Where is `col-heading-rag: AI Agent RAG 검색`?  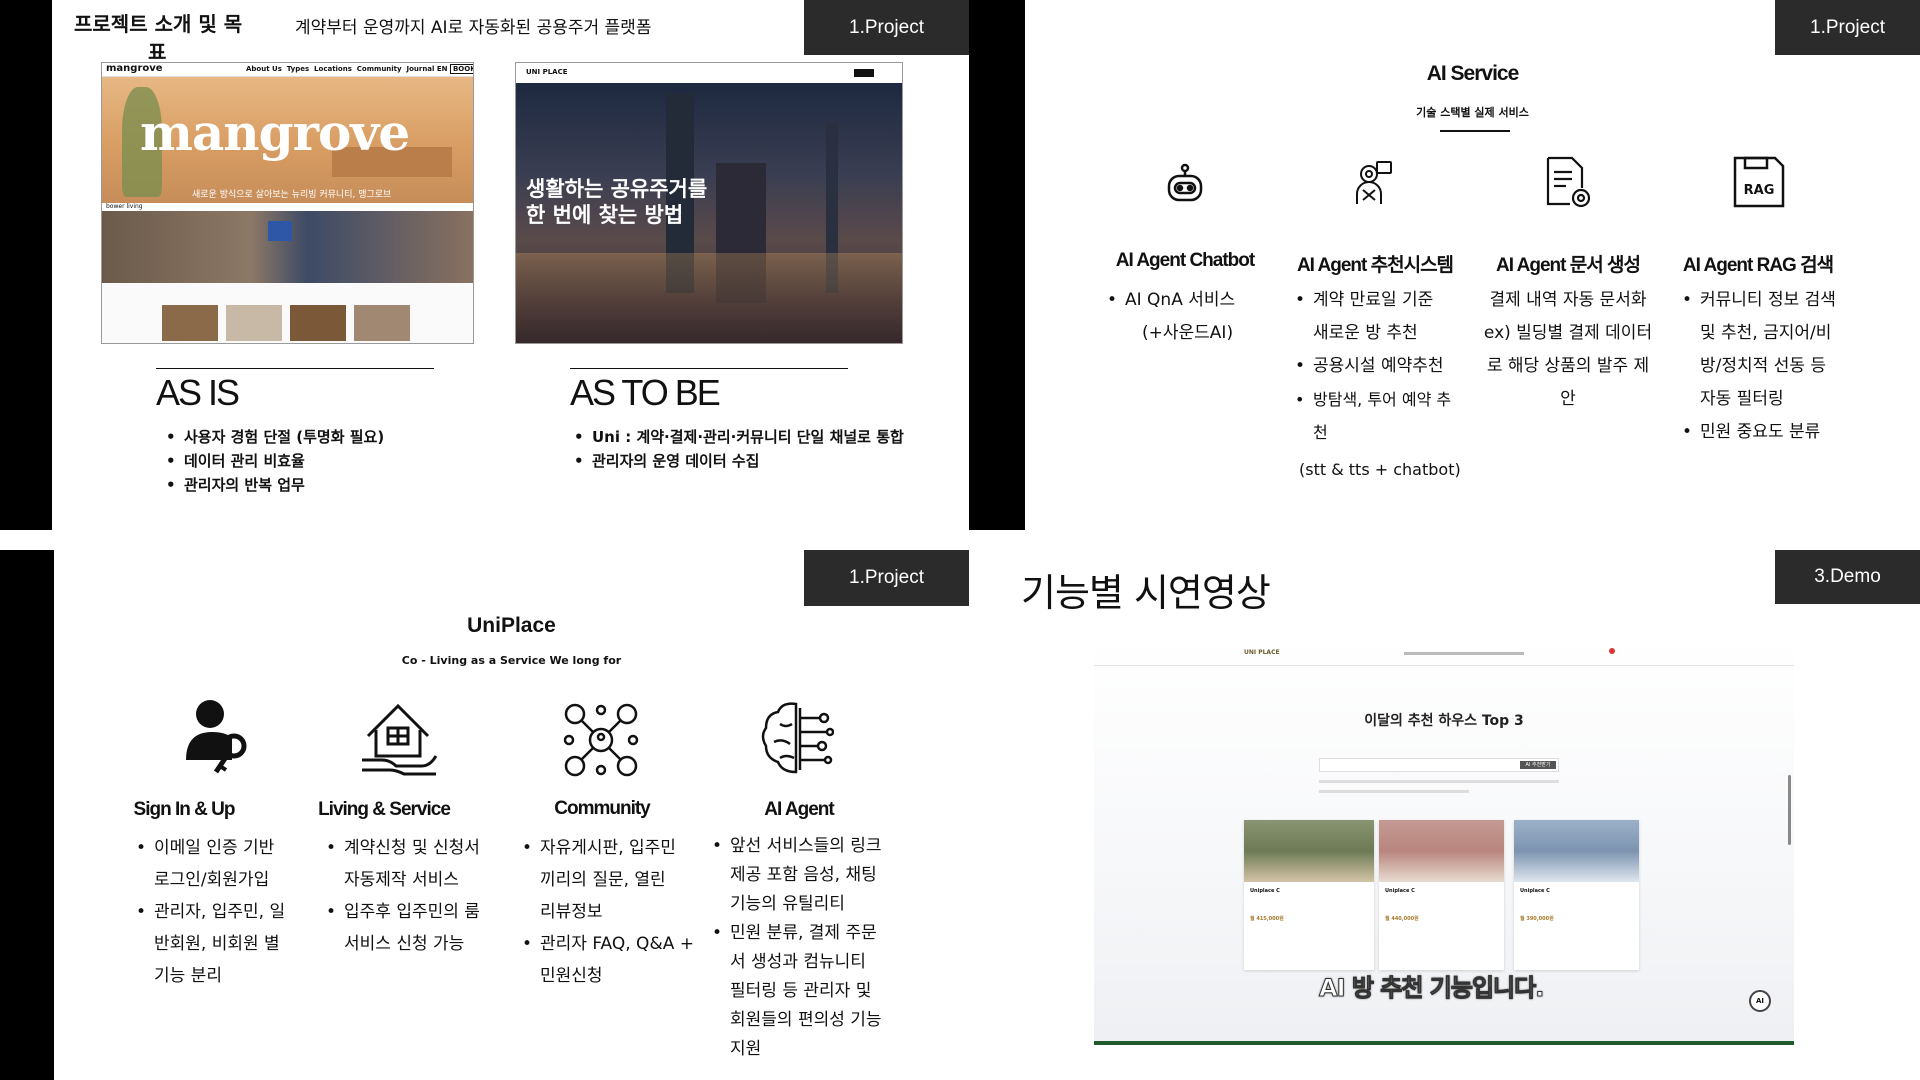 col-heading-rag: AI Agent RAG 검색 is located at coordinates (1758, 265).